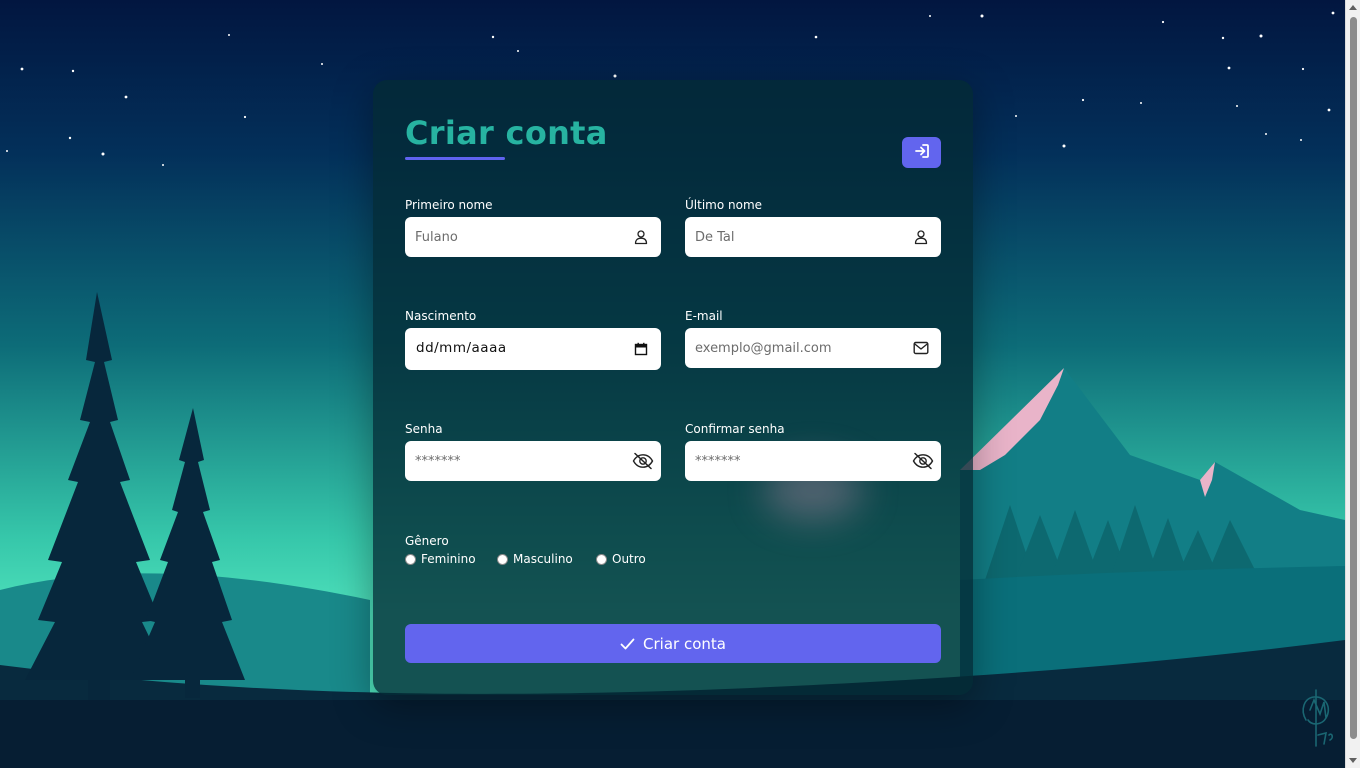  What do you see at coordinates (427, 541) in the screenshot?
I see `gender-label: Gênero` at bounding box center [427, 541].